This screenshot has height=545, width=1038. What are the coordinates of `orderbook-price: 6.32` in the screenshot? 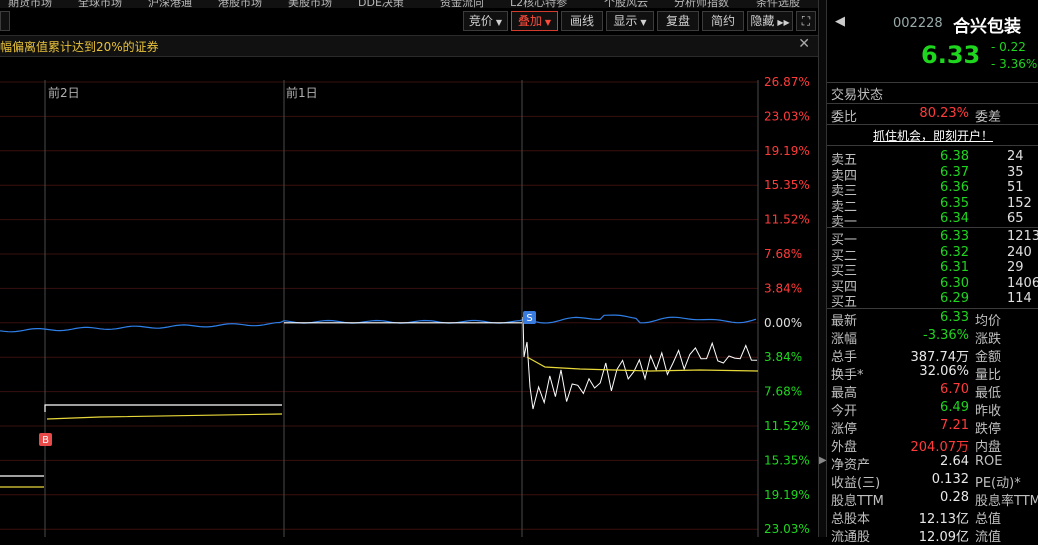 It's located at (954, 252).